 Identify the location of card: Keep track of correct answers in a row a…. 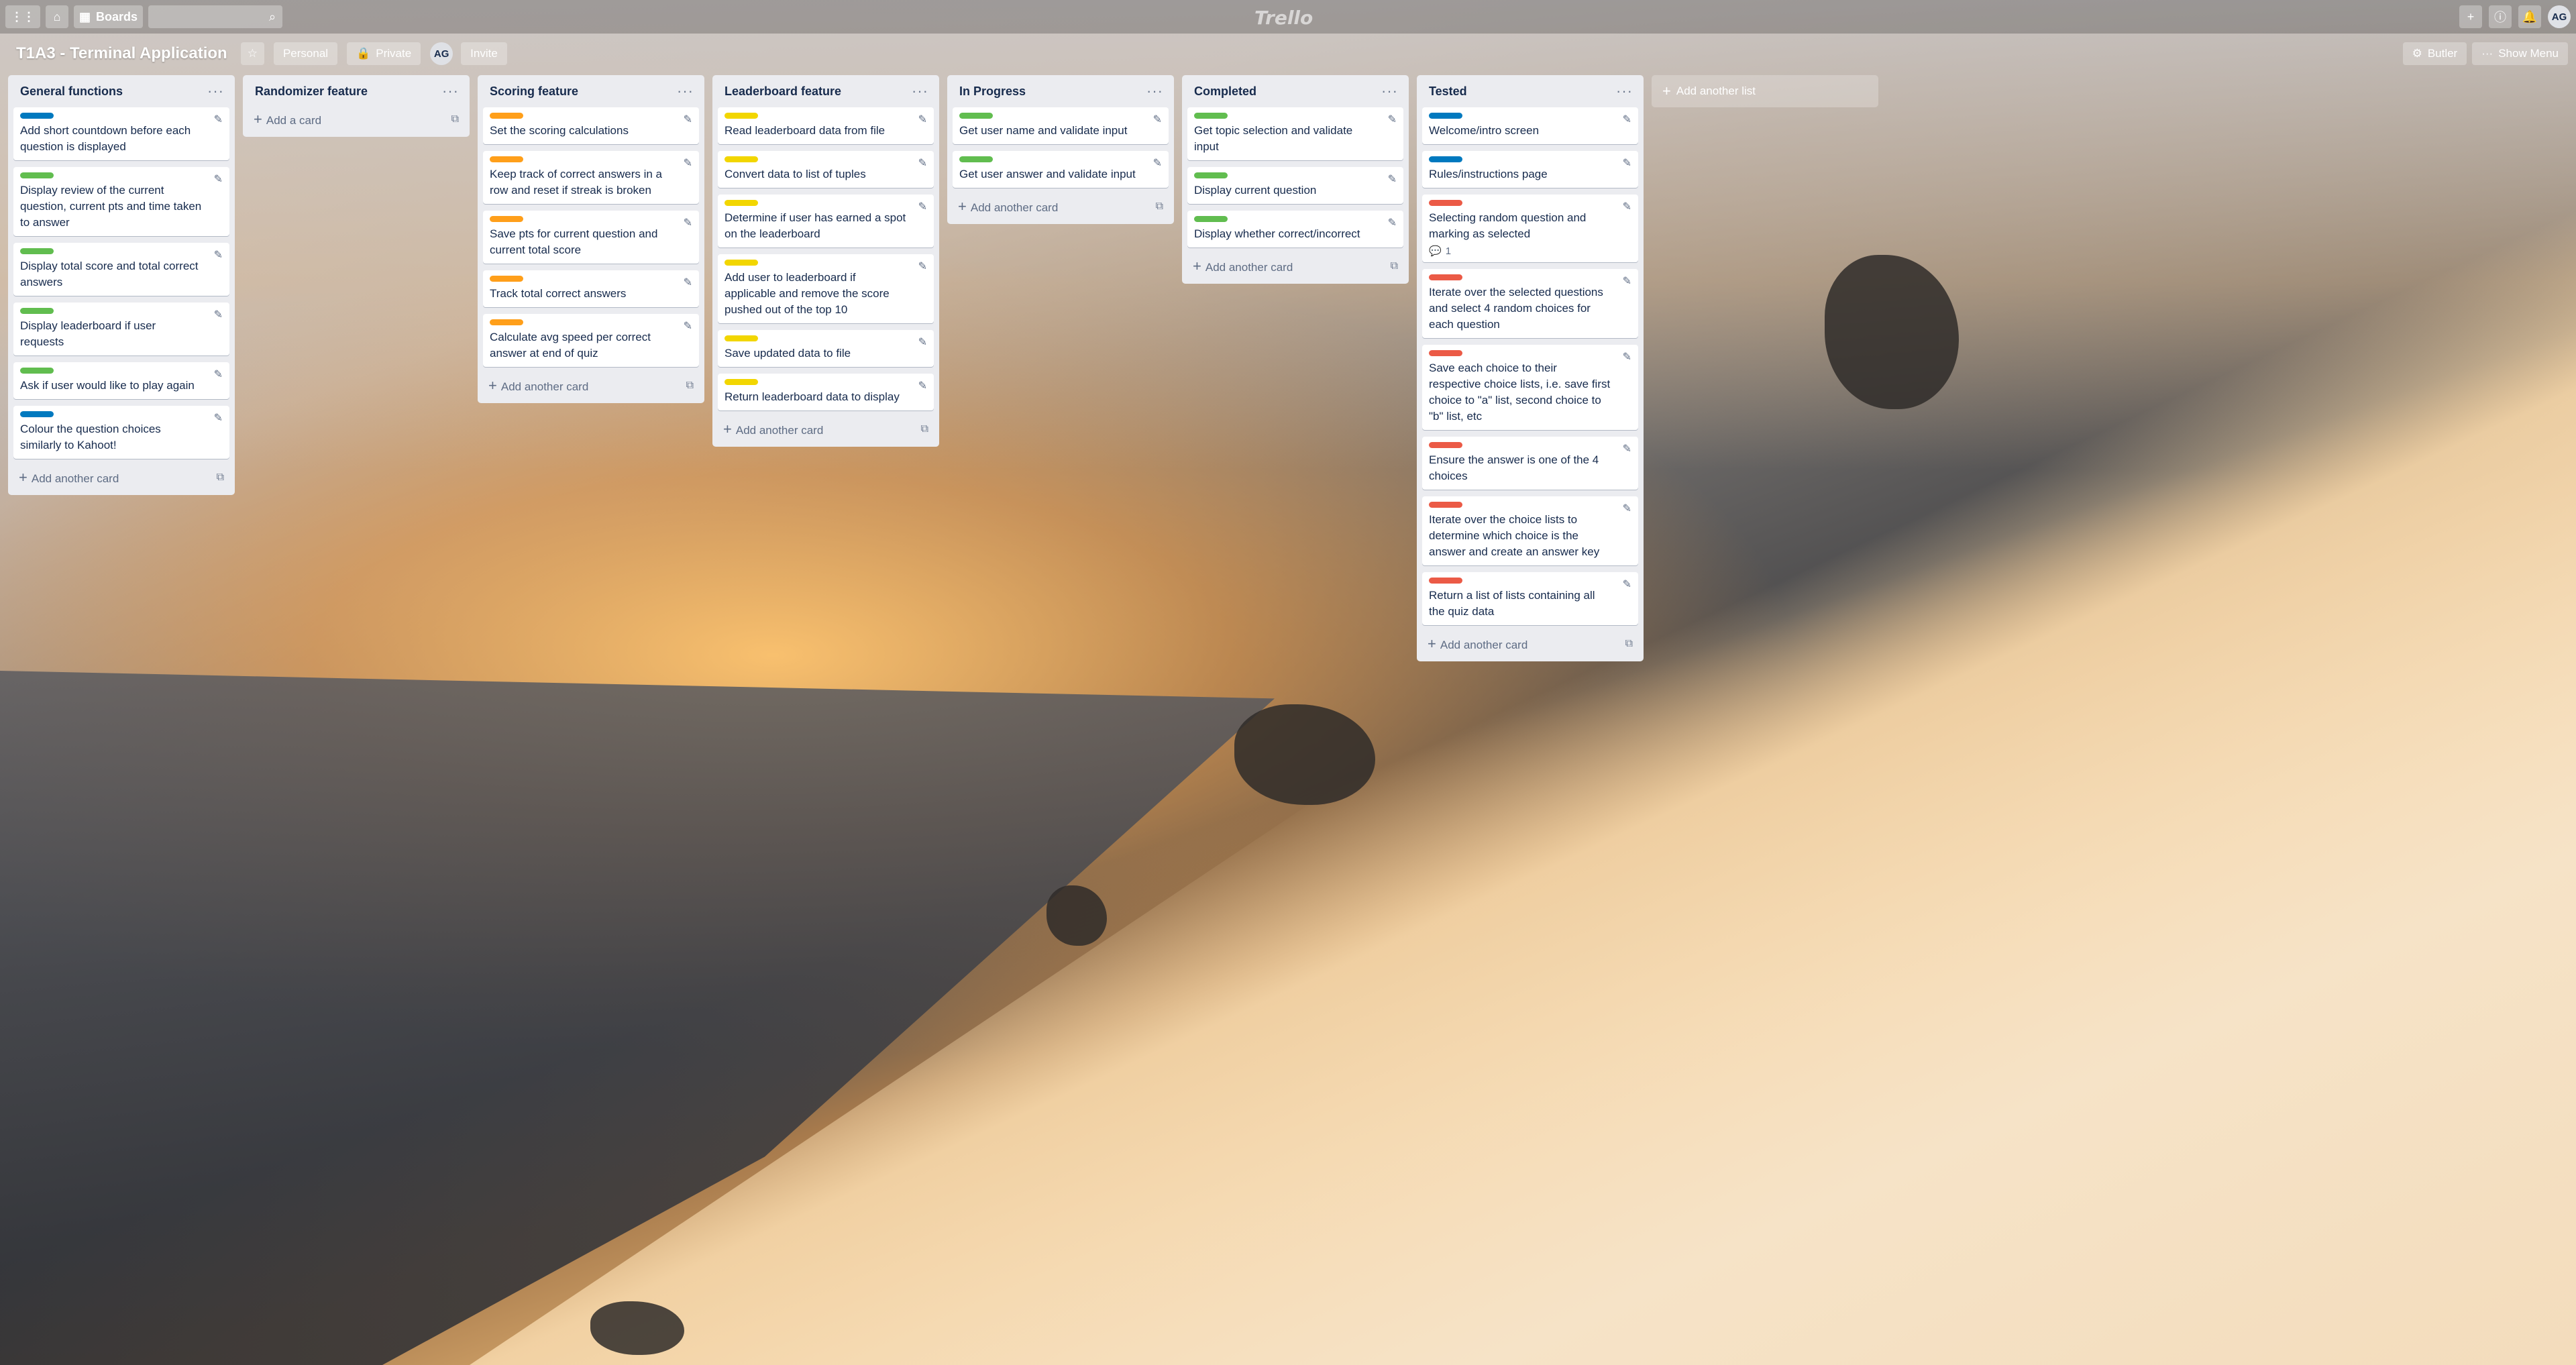
(591, 178).